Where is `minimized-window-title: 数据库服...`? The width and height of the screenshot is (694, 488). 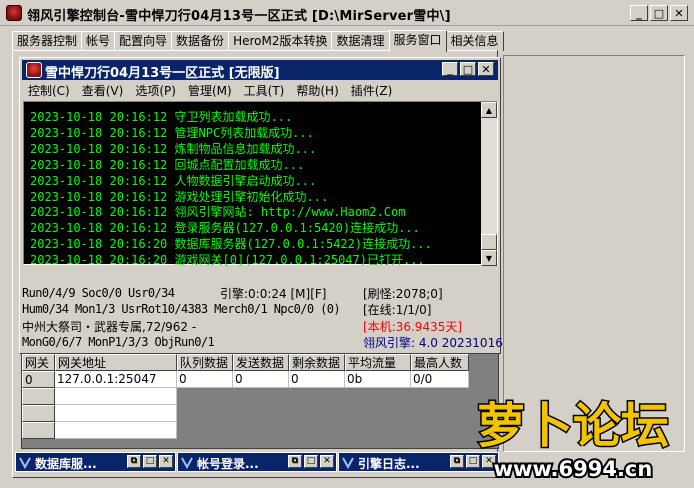 minimized-window-title: 数据库服... is located at coordinates (66, 464).